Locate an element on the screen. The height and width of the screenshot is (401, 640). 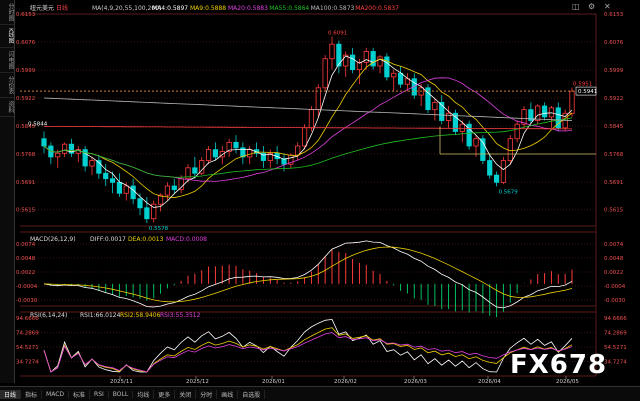
ma-value: MA4:0.5897 is located at coordinates (170, 8).